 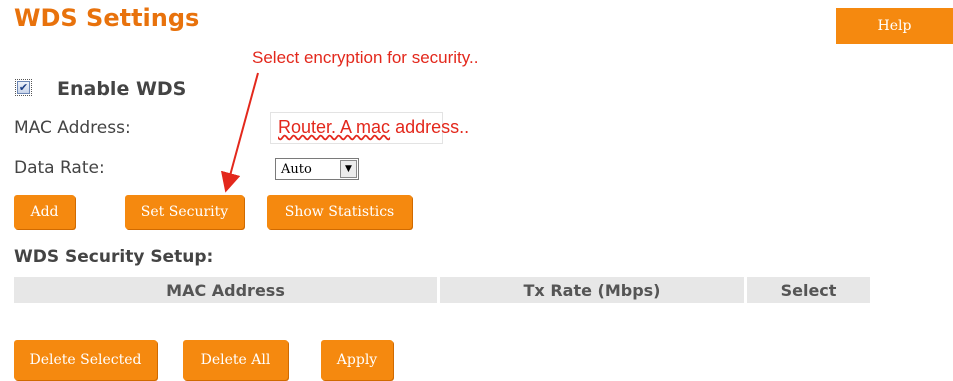 What do you see at coordinates (114, 257) in the screenshot?
I see `security-setup-heading: WDS Security Setup:` at bounding box center [114, 257].